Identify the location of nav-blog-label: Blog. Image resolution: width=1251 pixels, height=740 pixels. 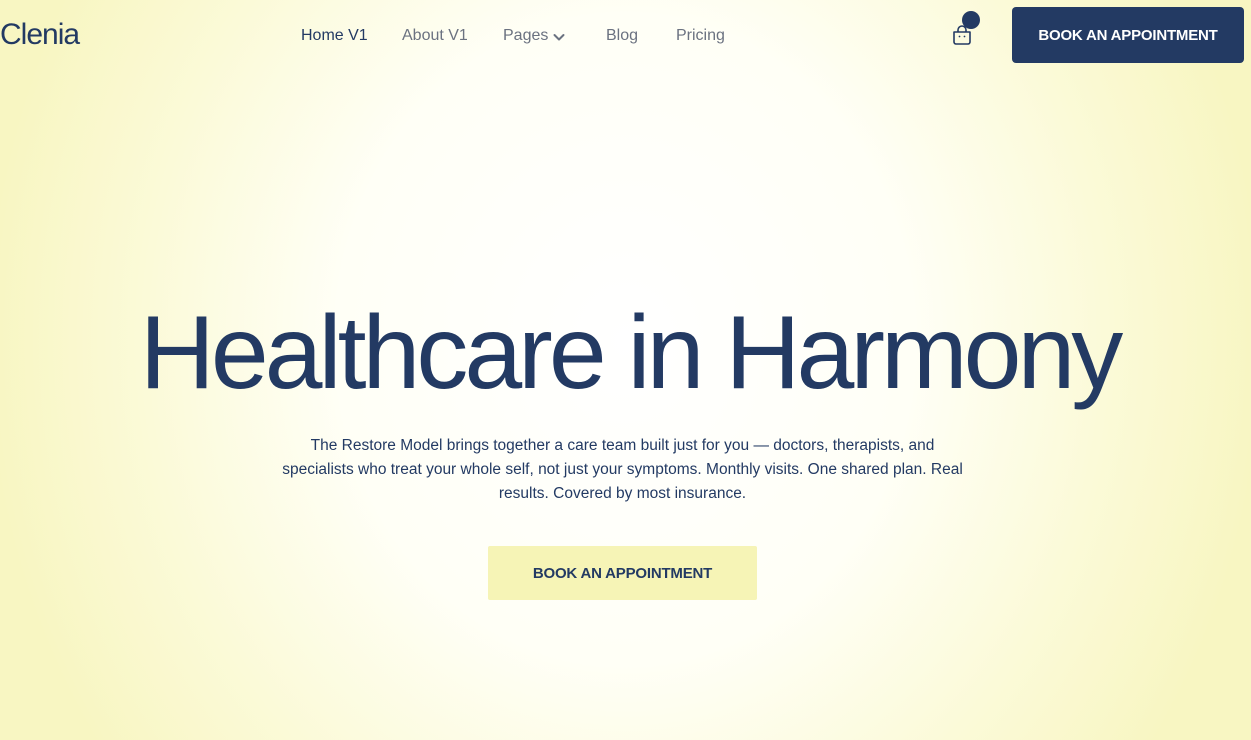
(622, 35).